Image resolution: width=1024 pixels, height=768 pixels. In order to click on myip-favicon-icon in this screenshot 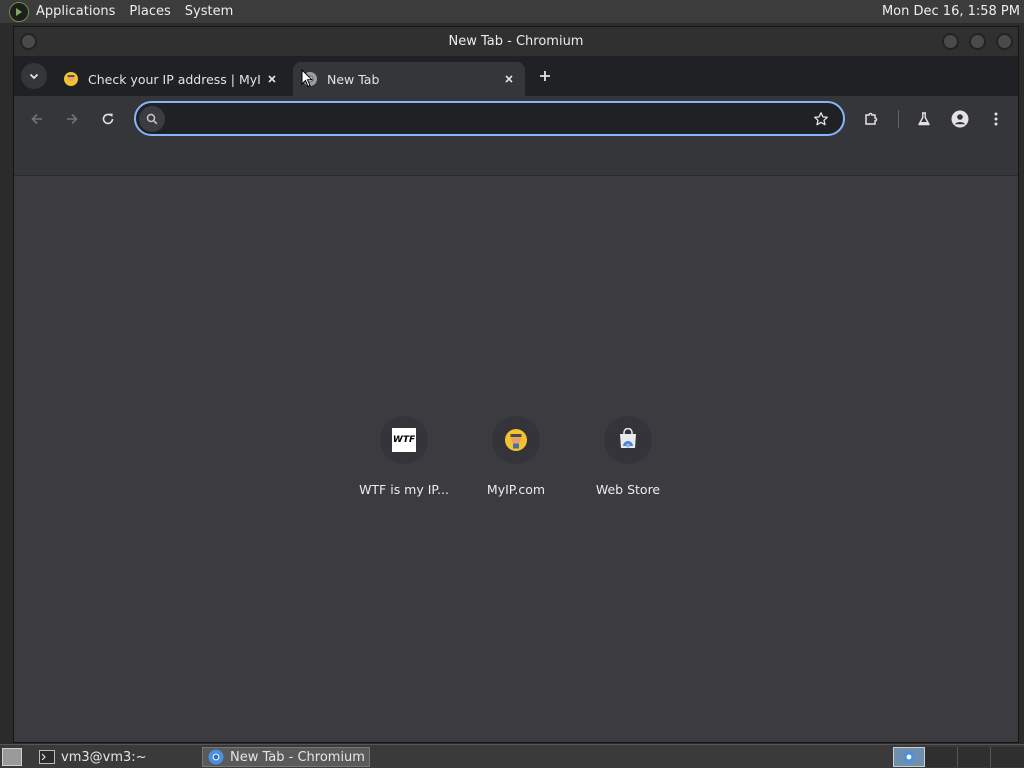, I will do `click(71, 79)`.